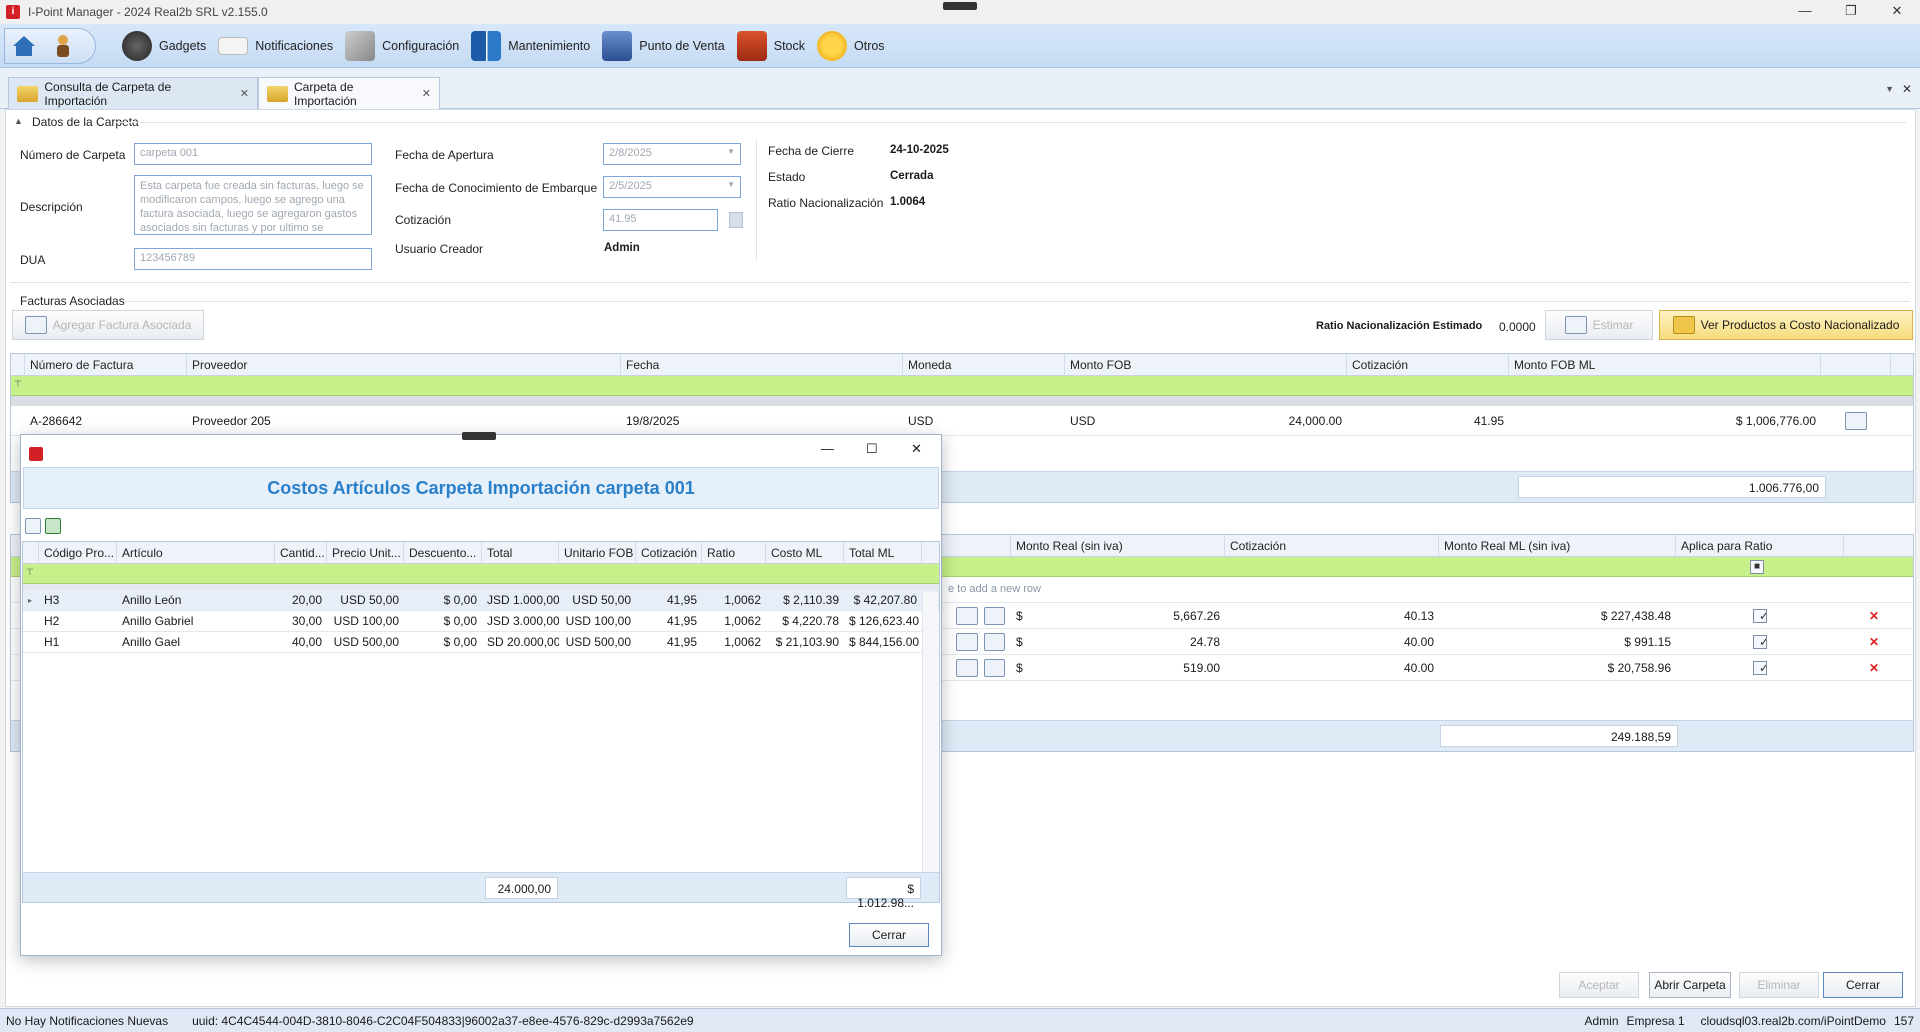 This screenshot has width=1920, height=1032. I want to click on tab-carpeta-importacion: Carpeta de Importación ✕, so click(349, 93).